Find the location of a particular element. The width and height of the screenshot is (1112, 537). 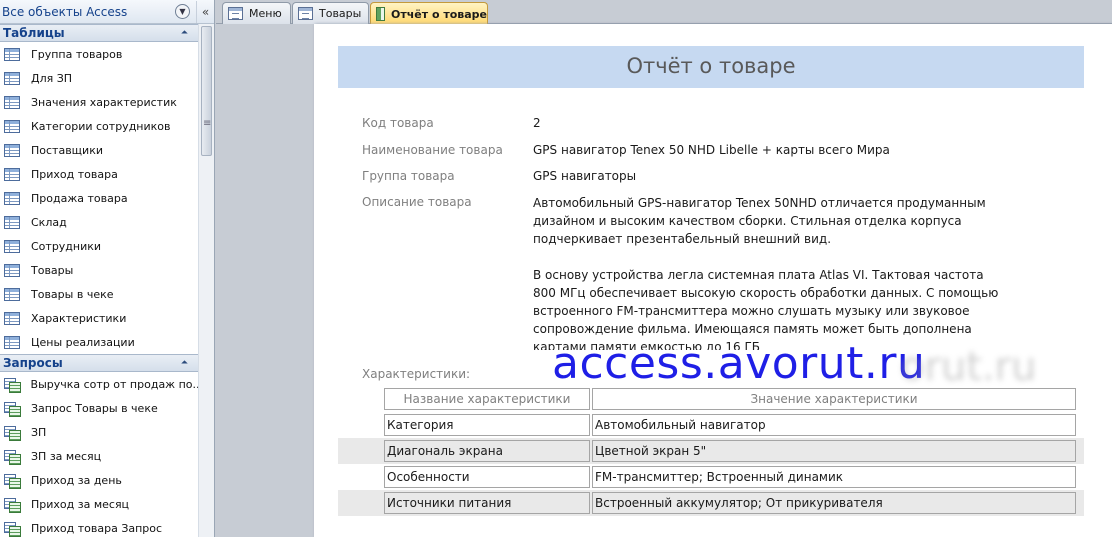

nav-item-label: Значения характеристик is located at coordinates (104, 102).